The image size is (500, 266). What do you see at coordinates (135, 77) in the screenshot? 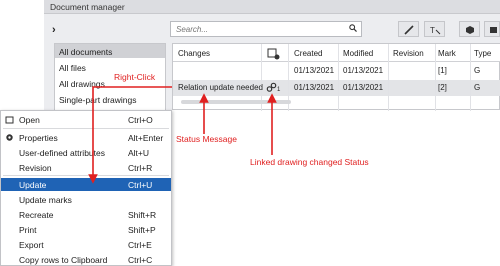
I see `right-click-annotation: Right-Click` at bounding box center [135, 77].